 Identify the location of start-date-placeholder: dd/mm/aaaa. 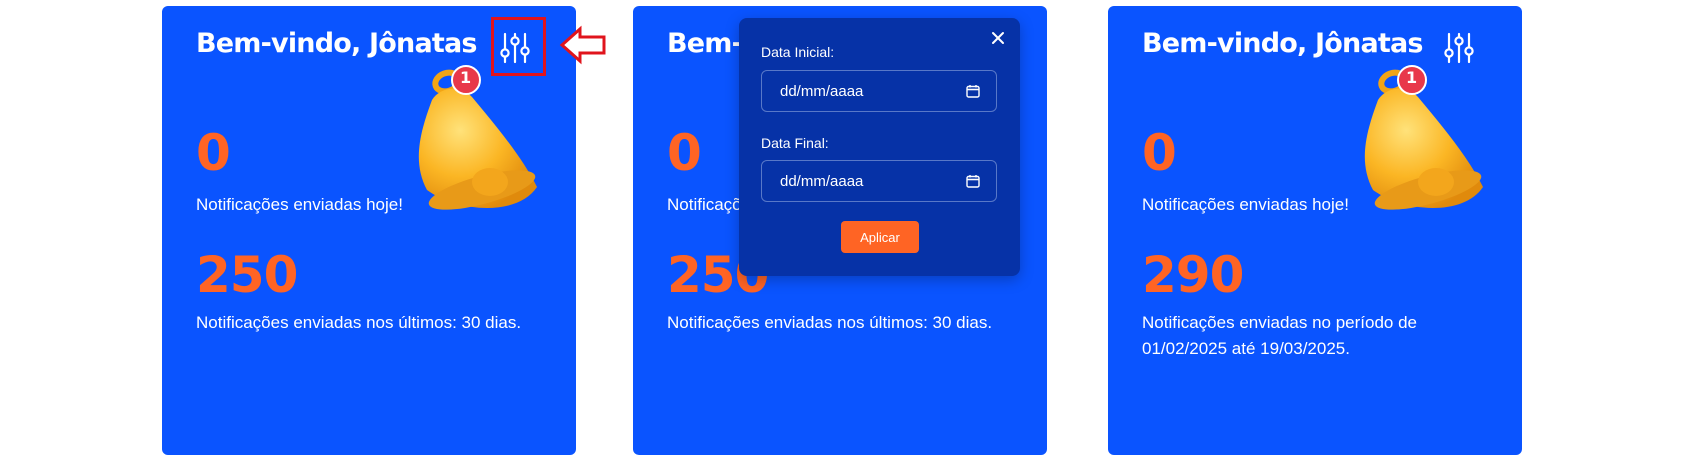
(822, 91).